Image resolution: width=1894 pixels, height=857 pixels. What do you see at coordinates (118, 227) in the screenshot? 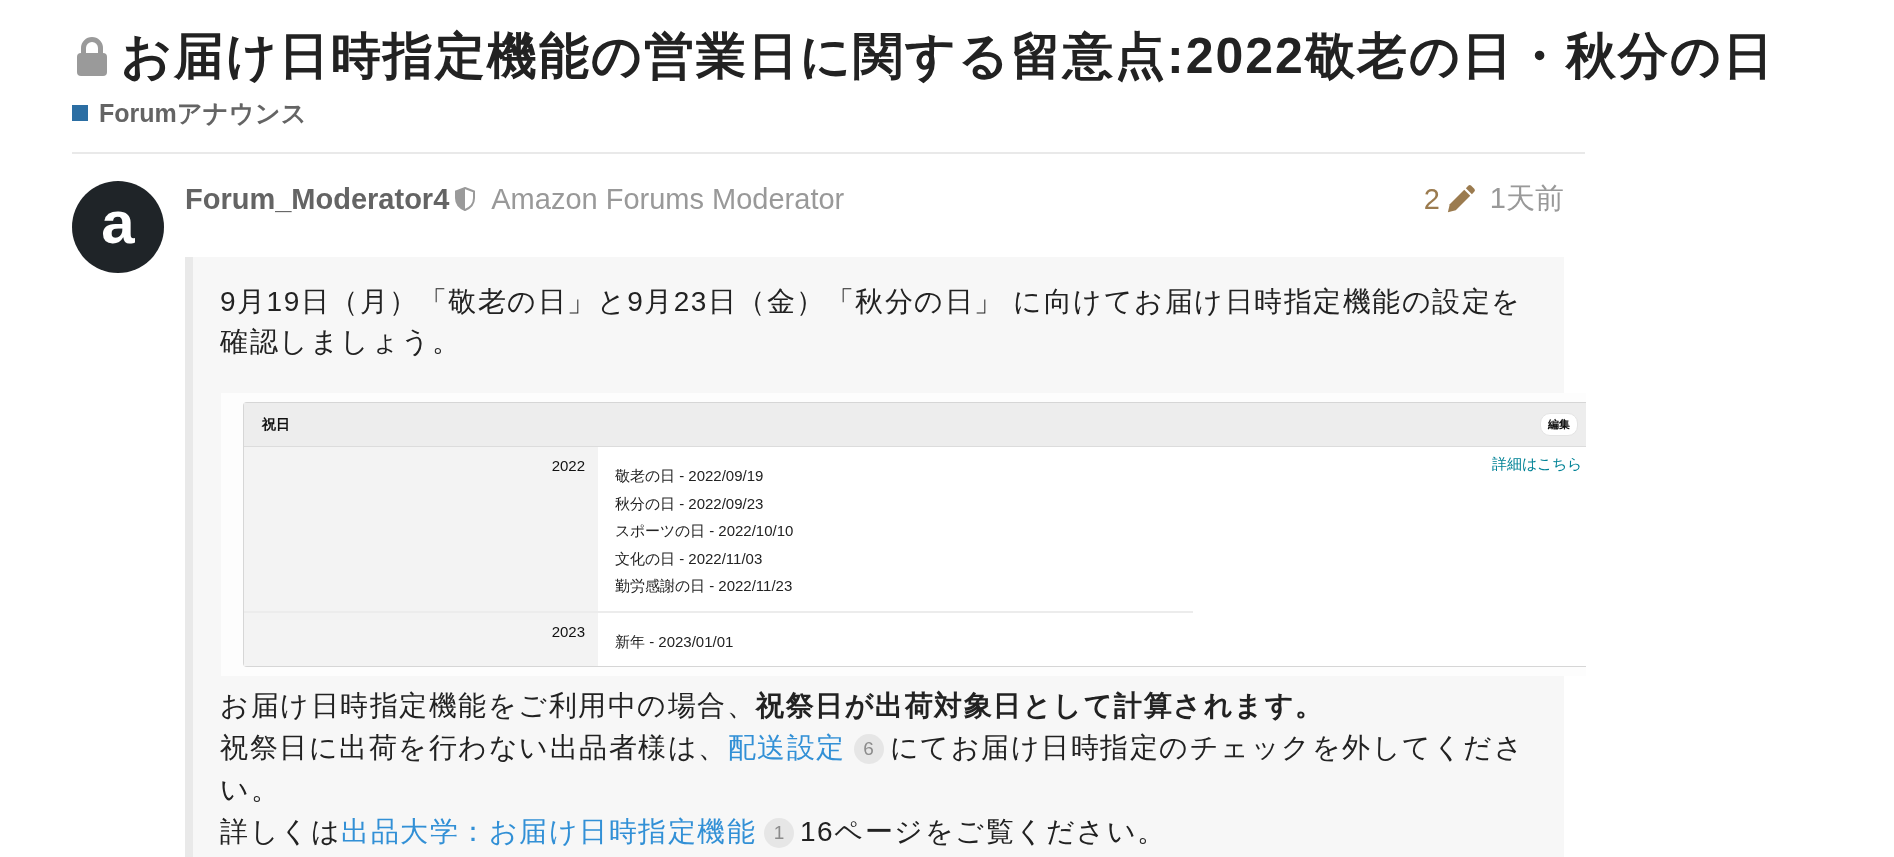
I see `avatar: a` at bounding box center [118, 227].